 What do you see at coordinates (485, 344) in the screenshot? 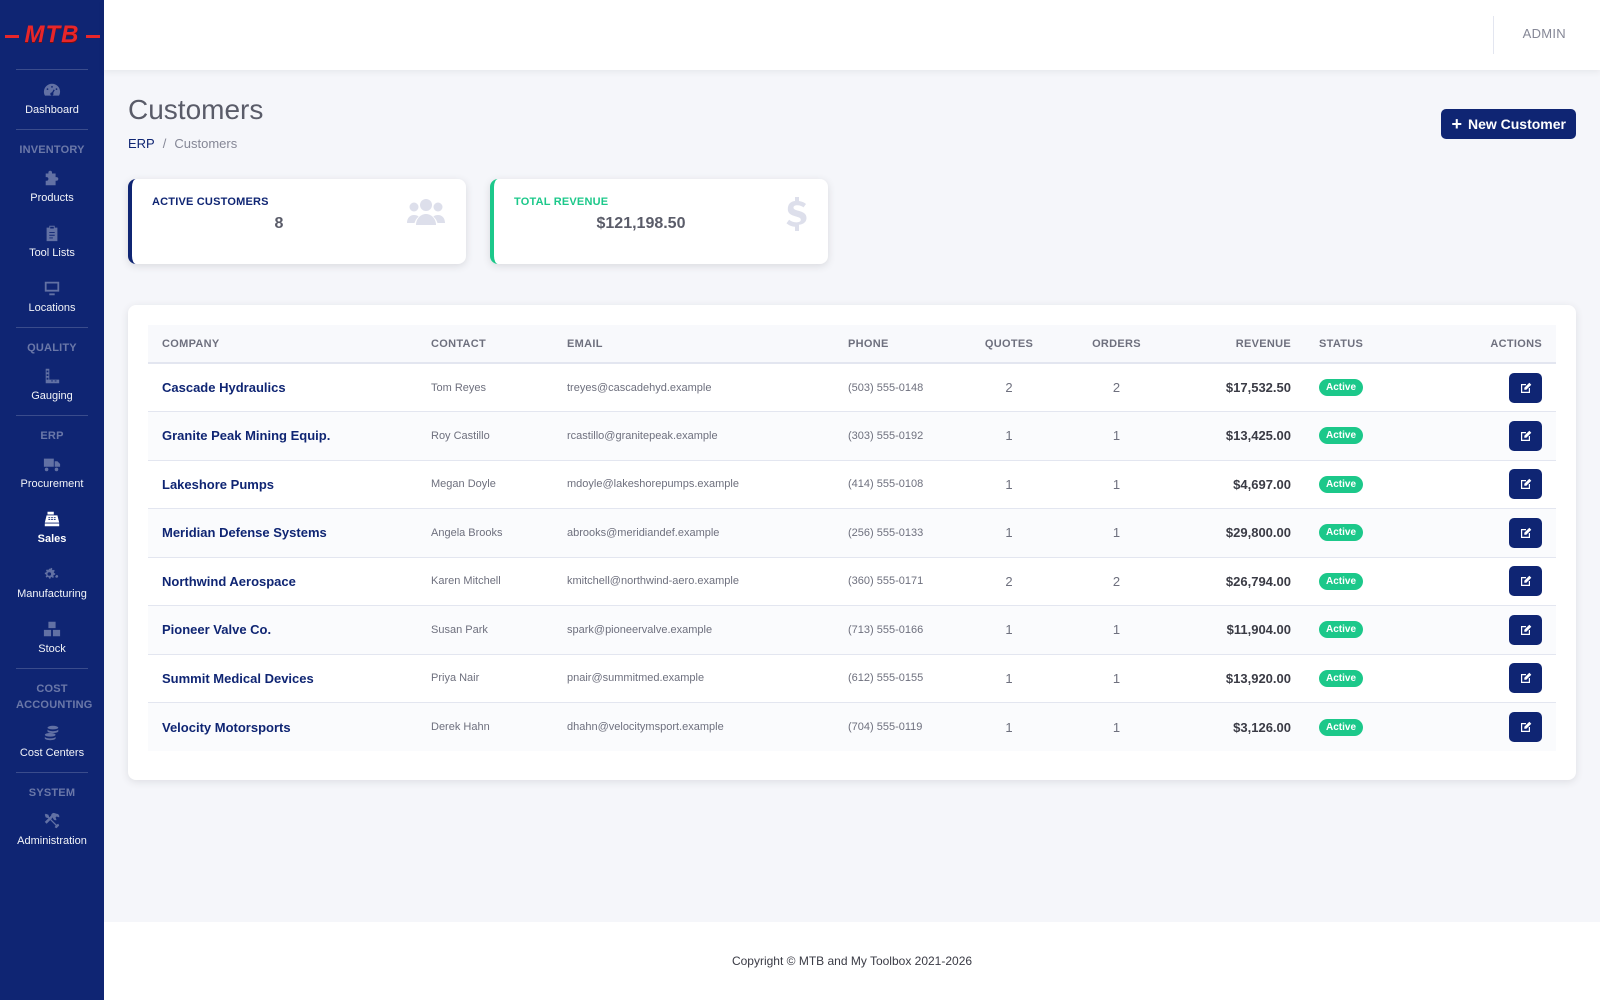
I see `column-header-contact: CONTACT` at bounding box center [485, 344].